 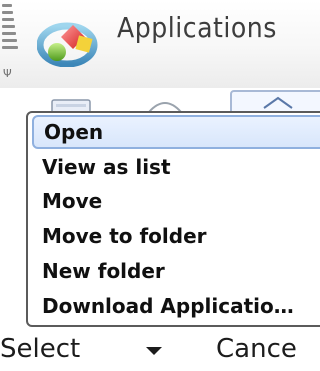 What do you see at coordinates (15, 34) in the screenshot?
I see `signal-strength-icon` at bounding box center [15, 34].